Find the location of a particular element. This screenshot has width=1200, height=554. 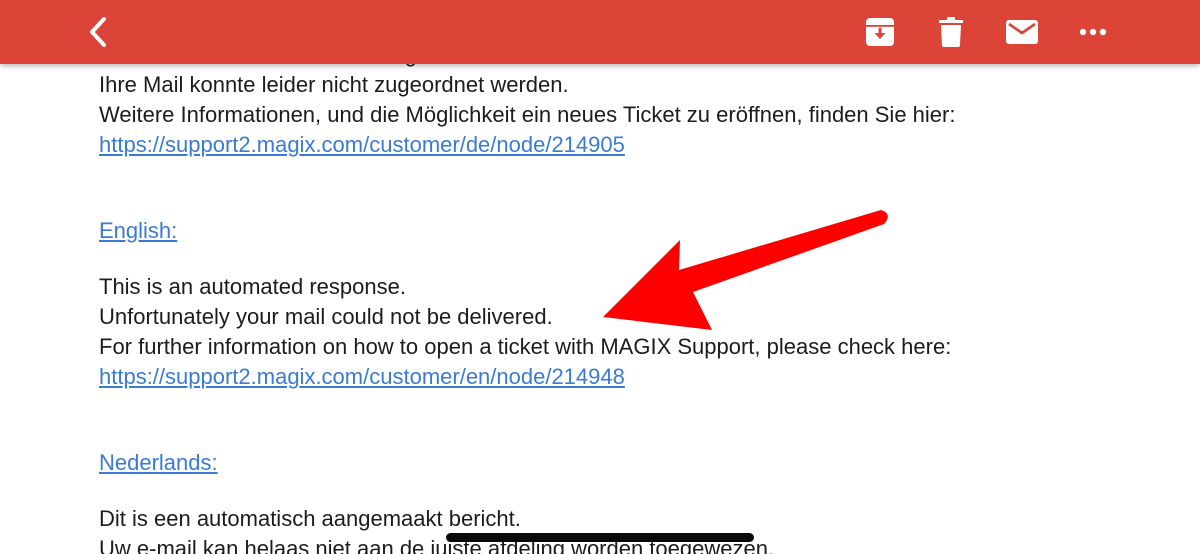

home-indicator is located at coordinates (600, 537).